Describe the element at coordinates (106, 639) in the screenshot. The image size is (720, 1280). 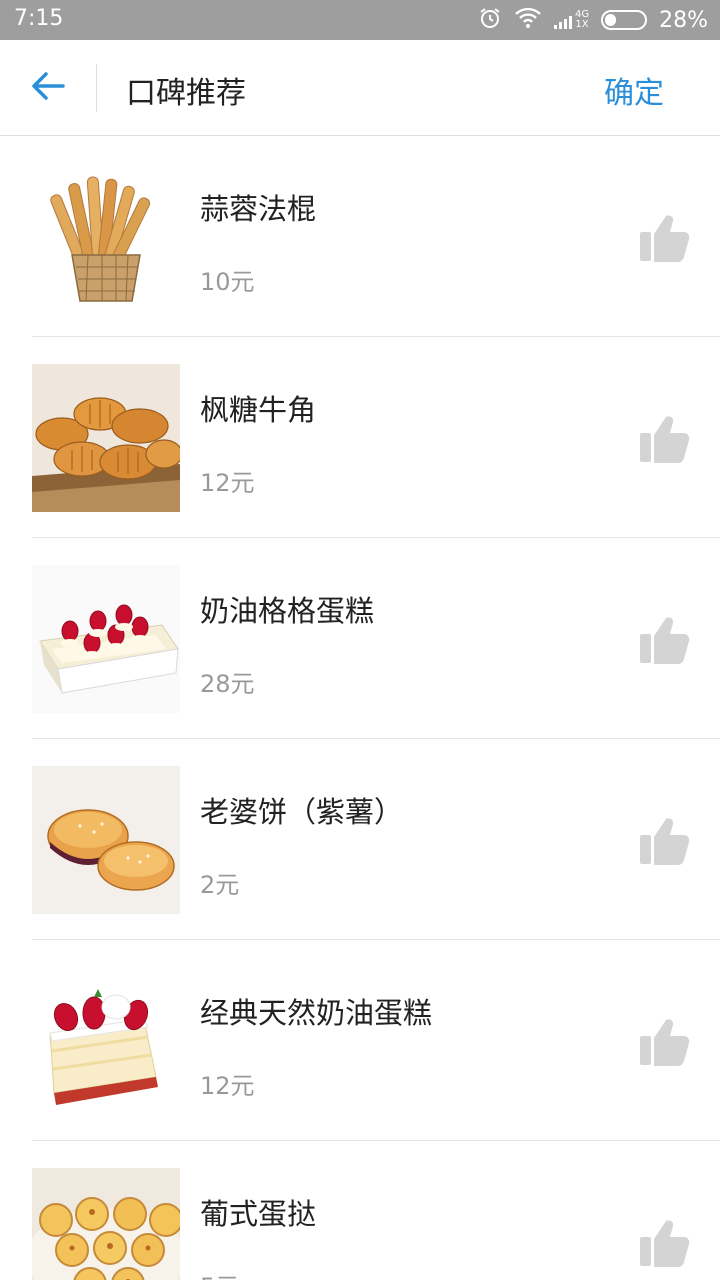
I see `strawberry-cream-cake-image` at that location.